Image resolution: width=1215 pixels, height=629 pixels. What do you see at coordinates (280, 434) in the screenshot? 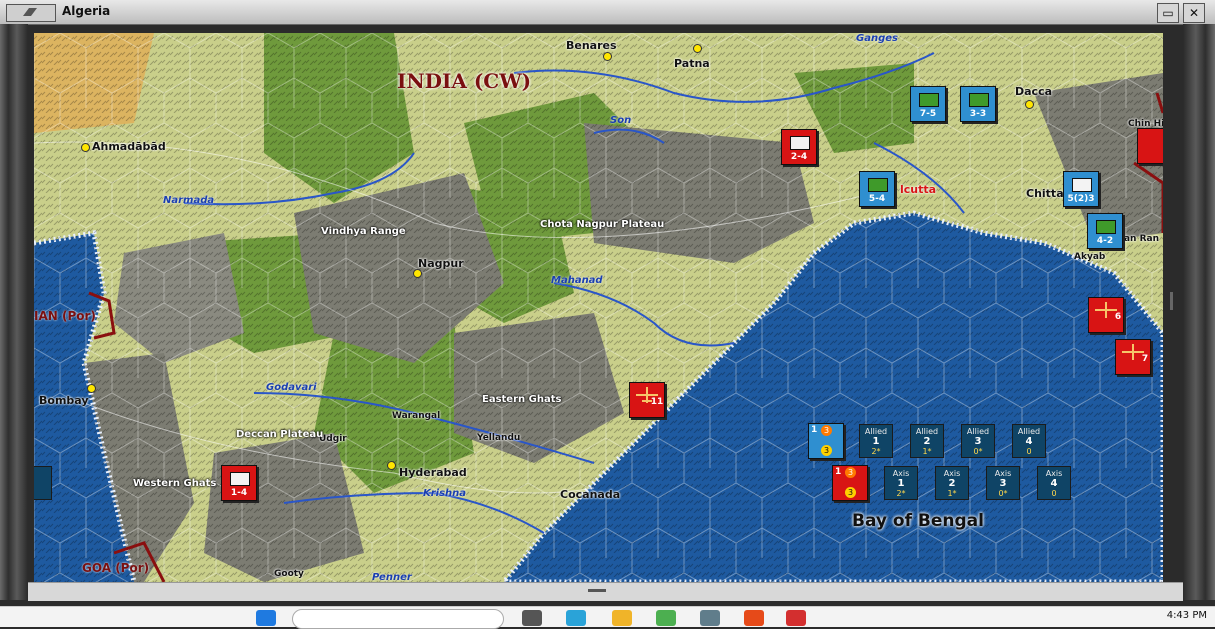
I see `region-label-deccan: Deccan Plateau` at bounding box center [280, 434].